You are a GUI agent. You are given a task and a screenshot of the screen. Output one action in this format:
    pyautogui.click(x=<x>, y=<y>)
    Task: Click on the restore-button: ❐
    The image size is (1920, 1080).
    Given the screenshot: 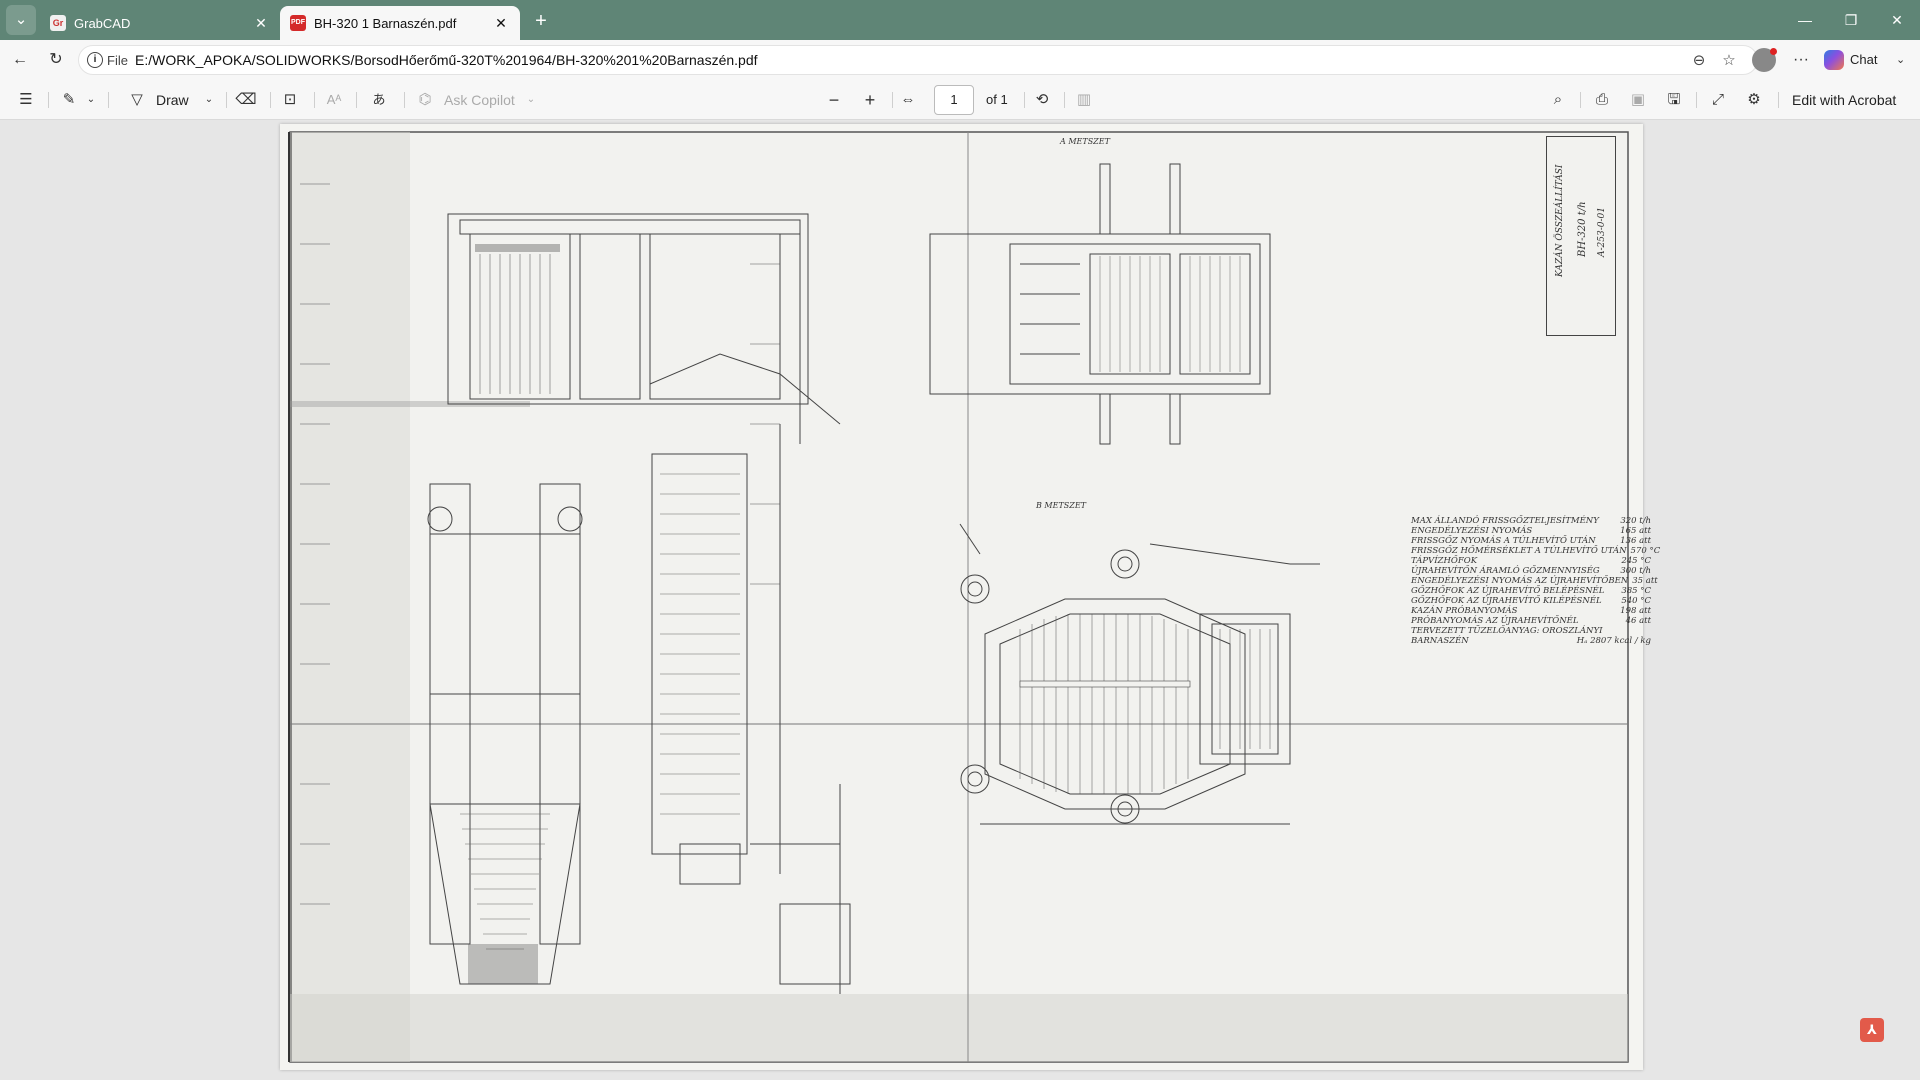 What is the action you would take?
    pyautogui.click(x=1851, y=20)
    